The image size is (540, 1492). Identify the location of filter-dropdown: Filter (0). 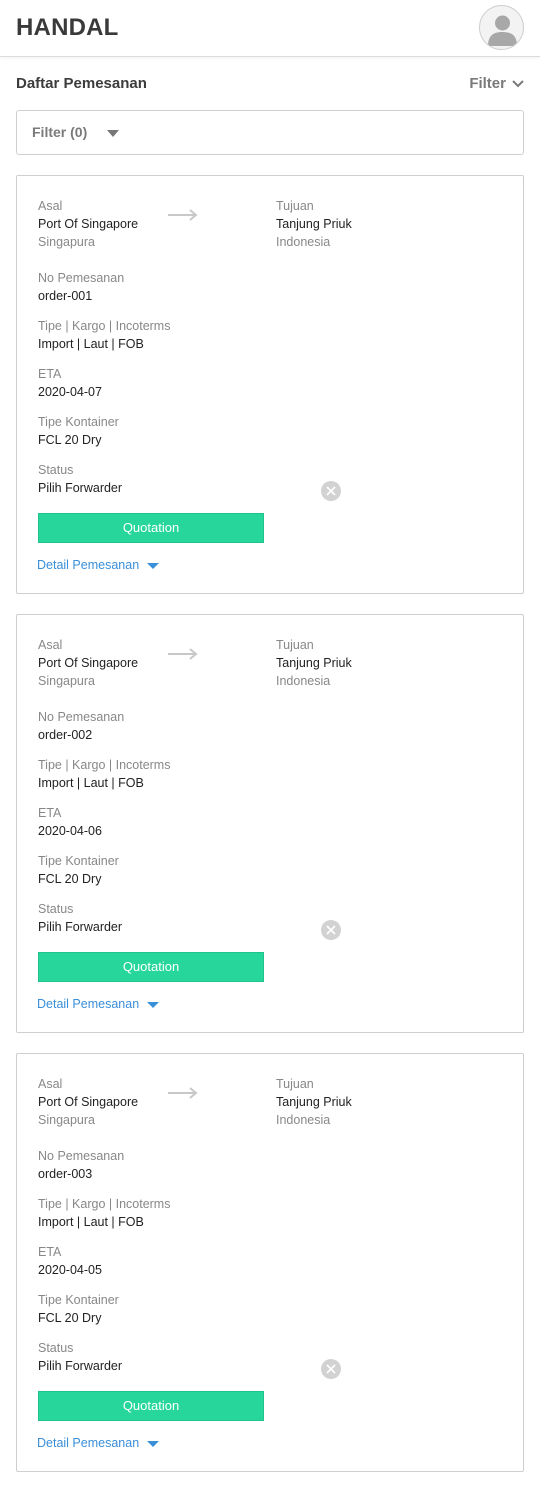
(270, 132).